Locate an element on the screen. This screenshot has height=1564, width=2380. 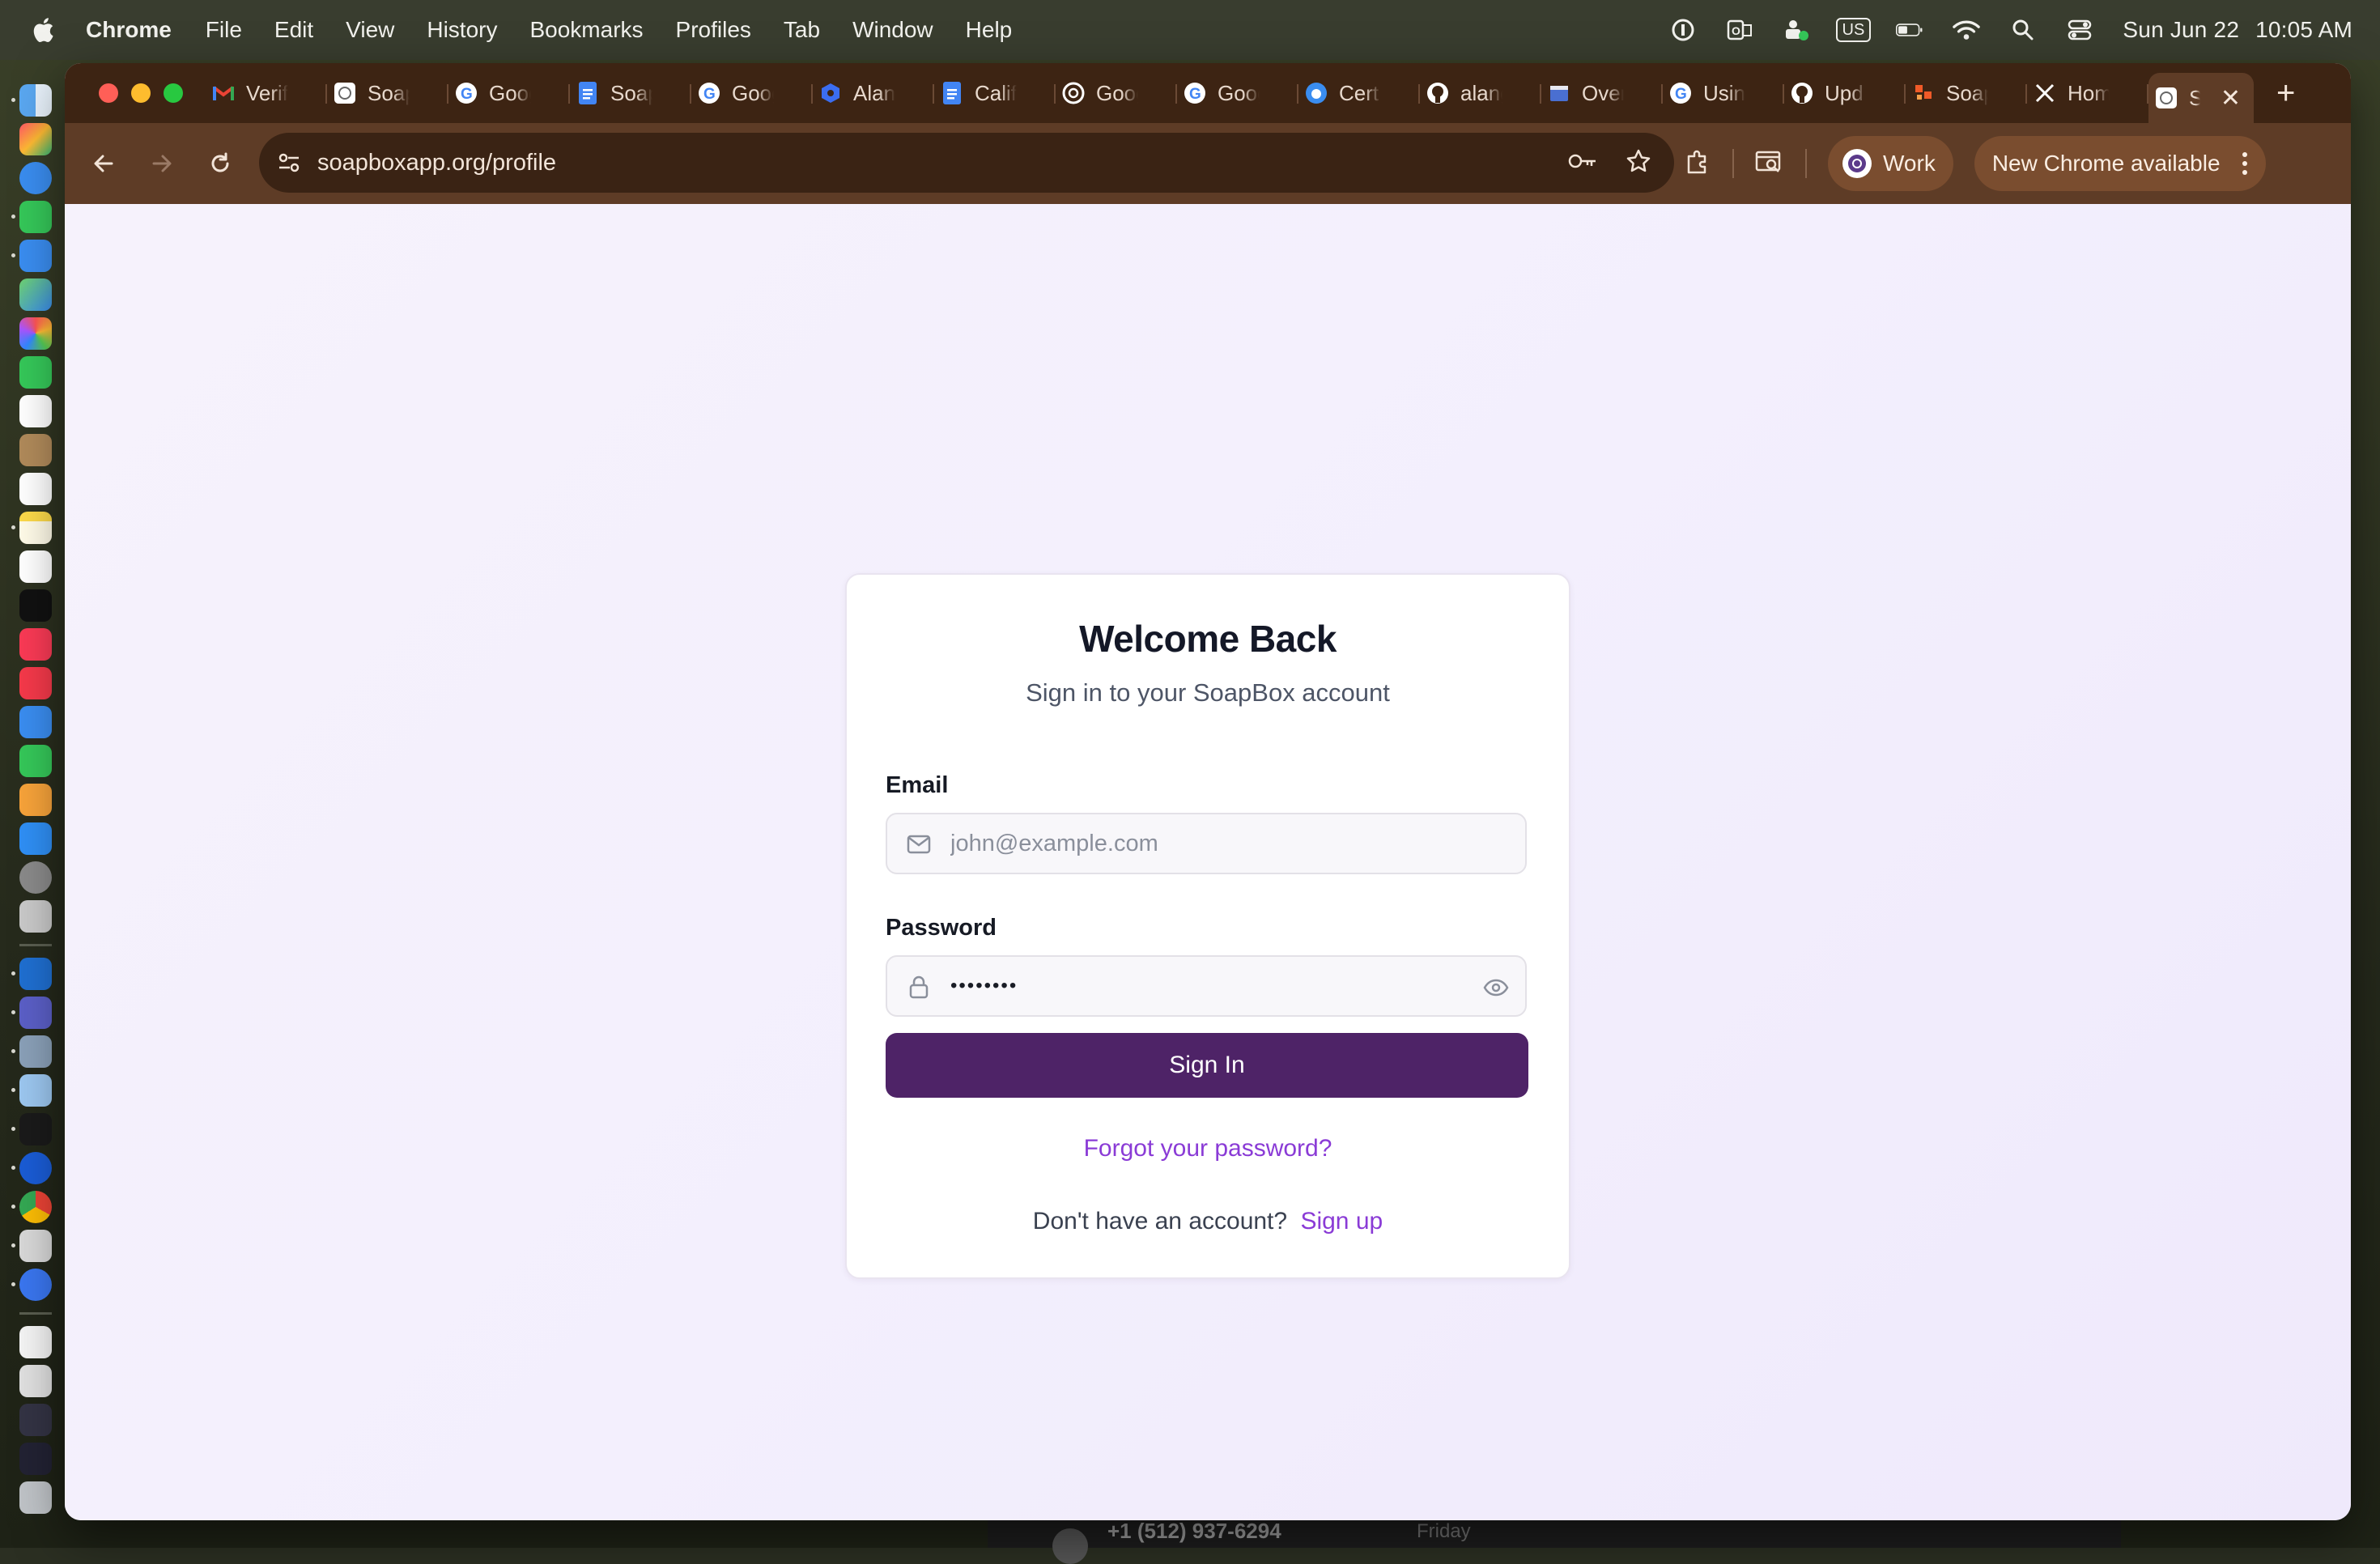
tab-soapbox: Soap is located at coordinates (387, 93).